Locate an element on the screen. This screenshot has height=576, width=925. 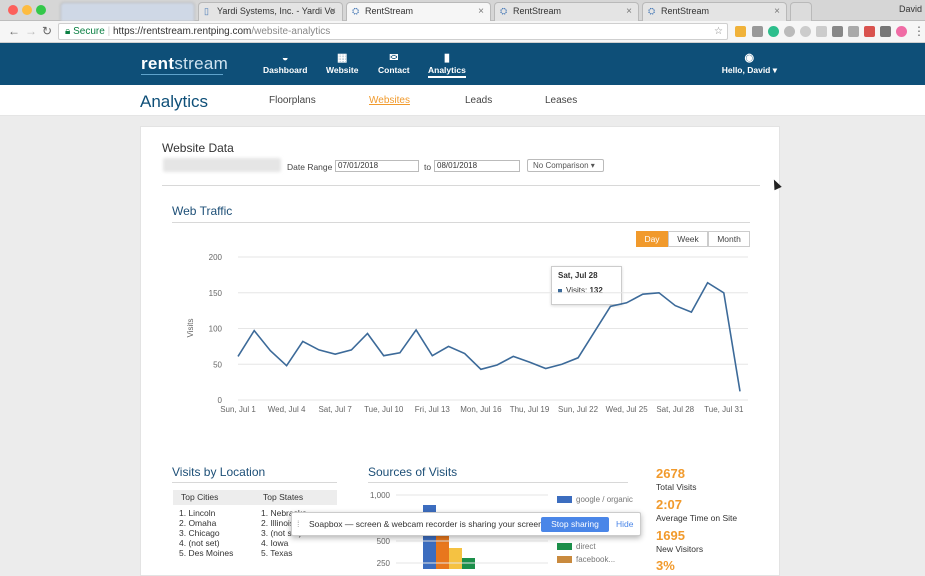
x-tick-label: Tue, Jul 10 is located at coordinates (384, 409).